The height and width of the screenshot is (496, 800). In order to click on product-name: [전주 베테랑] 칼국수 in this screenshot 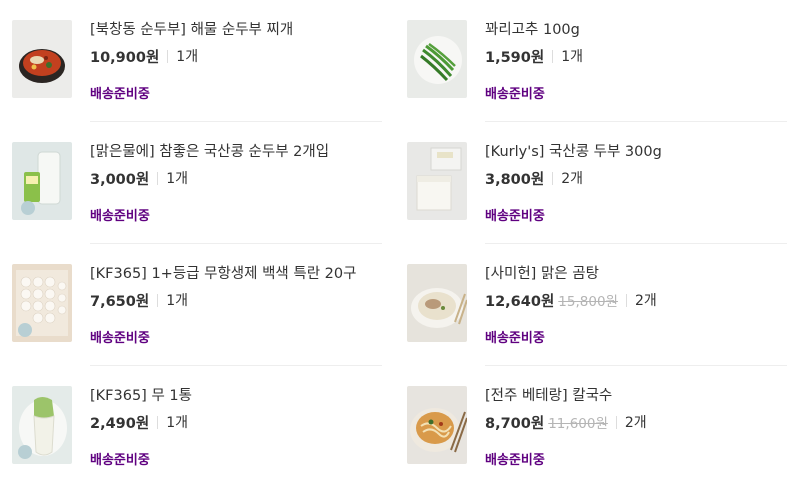, I will do `click(636, 396)`.